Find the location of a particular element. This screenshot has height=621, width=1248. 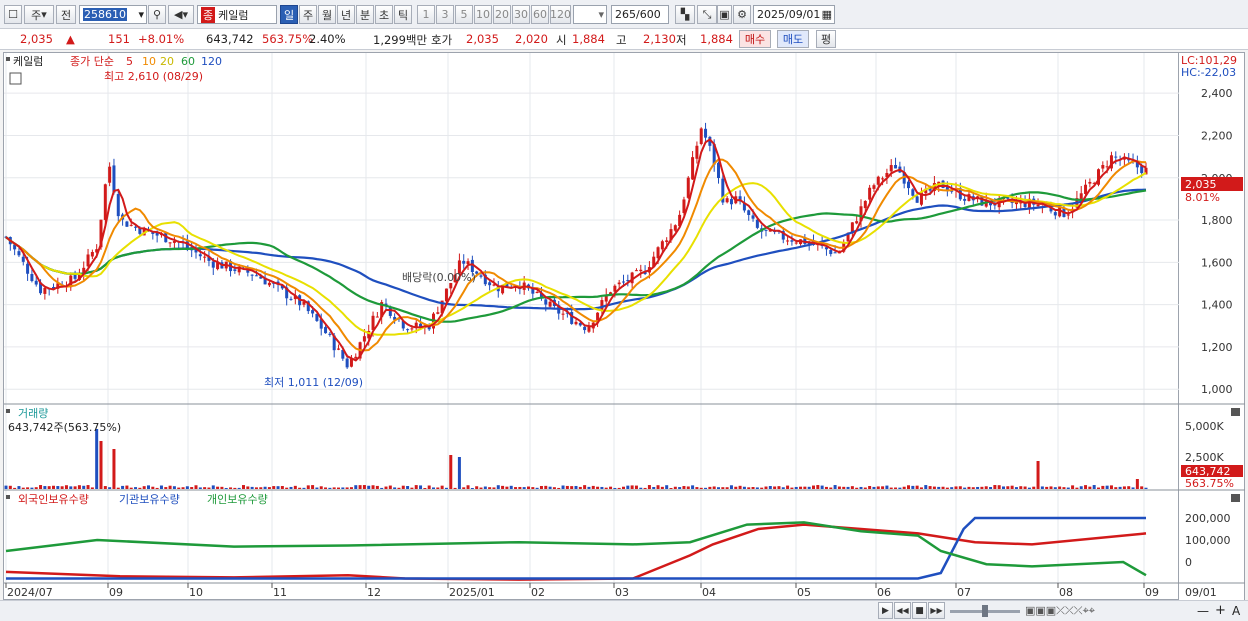

holdings-panel-close-icon is located at coordinates (1235, 498).